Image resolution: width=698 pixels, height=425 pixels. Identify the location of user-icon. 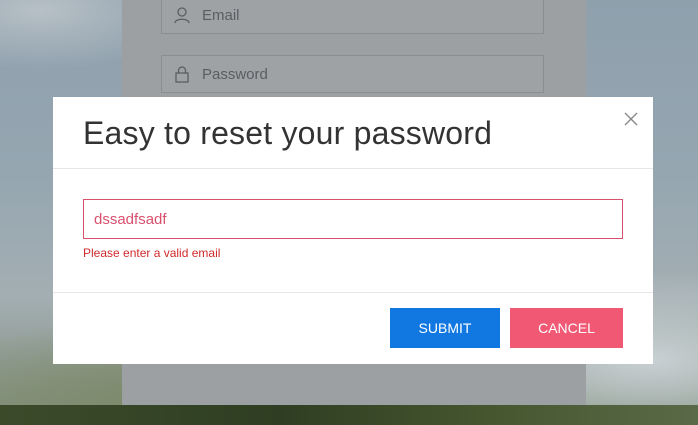
(182, 15).